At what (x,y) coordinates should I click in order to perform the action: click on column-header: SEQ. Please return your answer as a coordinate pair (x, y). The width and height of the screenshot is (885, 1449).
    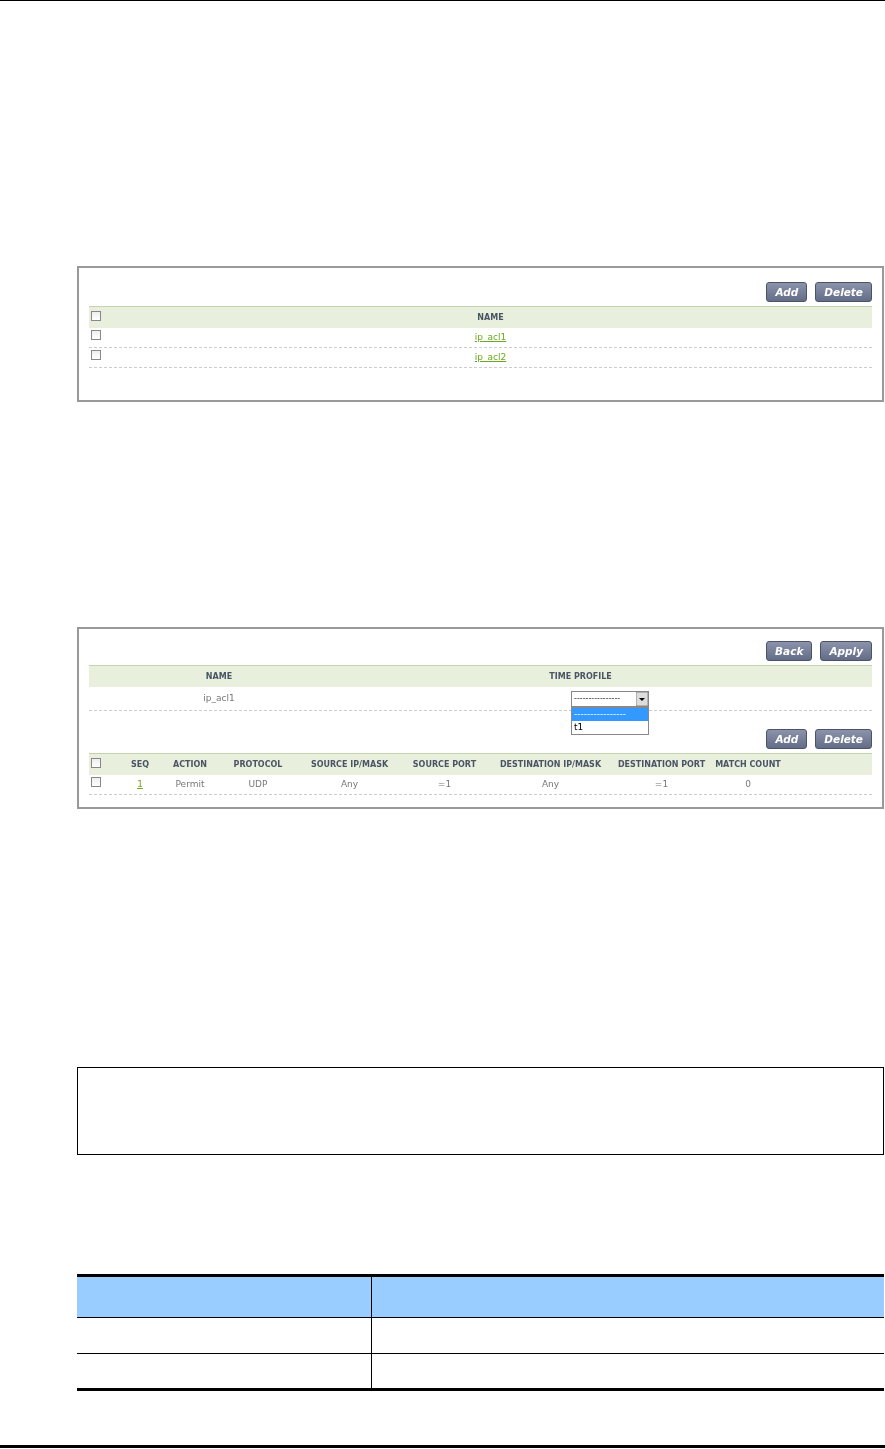
    Looking at the image, I should click on (140, 764).